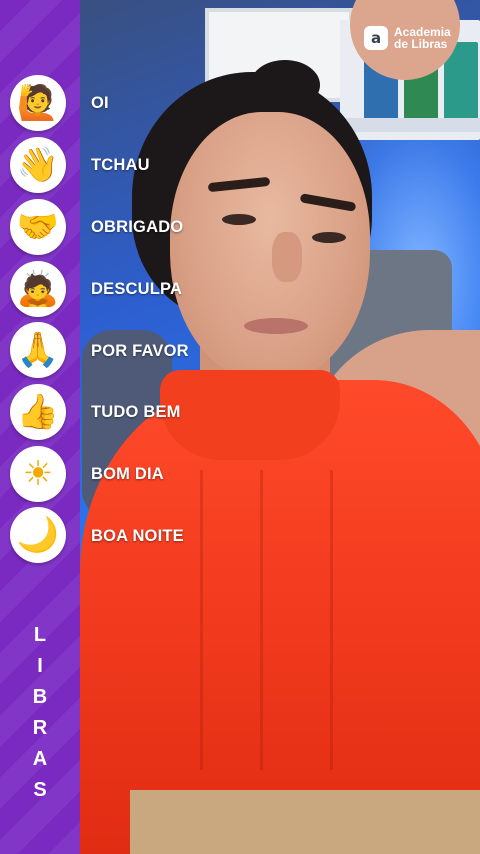 Image resolution: width=480 pixels, height=854 pixels. Describe the element at coordinates (40, 759) in the screenshot. I see `title-letter: A` at that location.